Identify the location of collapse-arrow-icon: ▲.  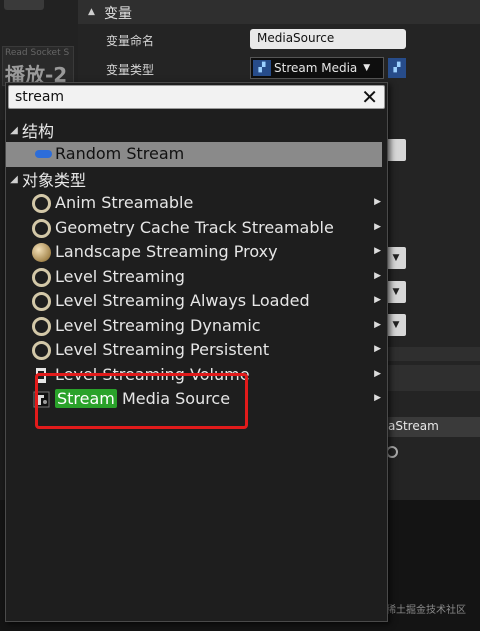
(91, 12).